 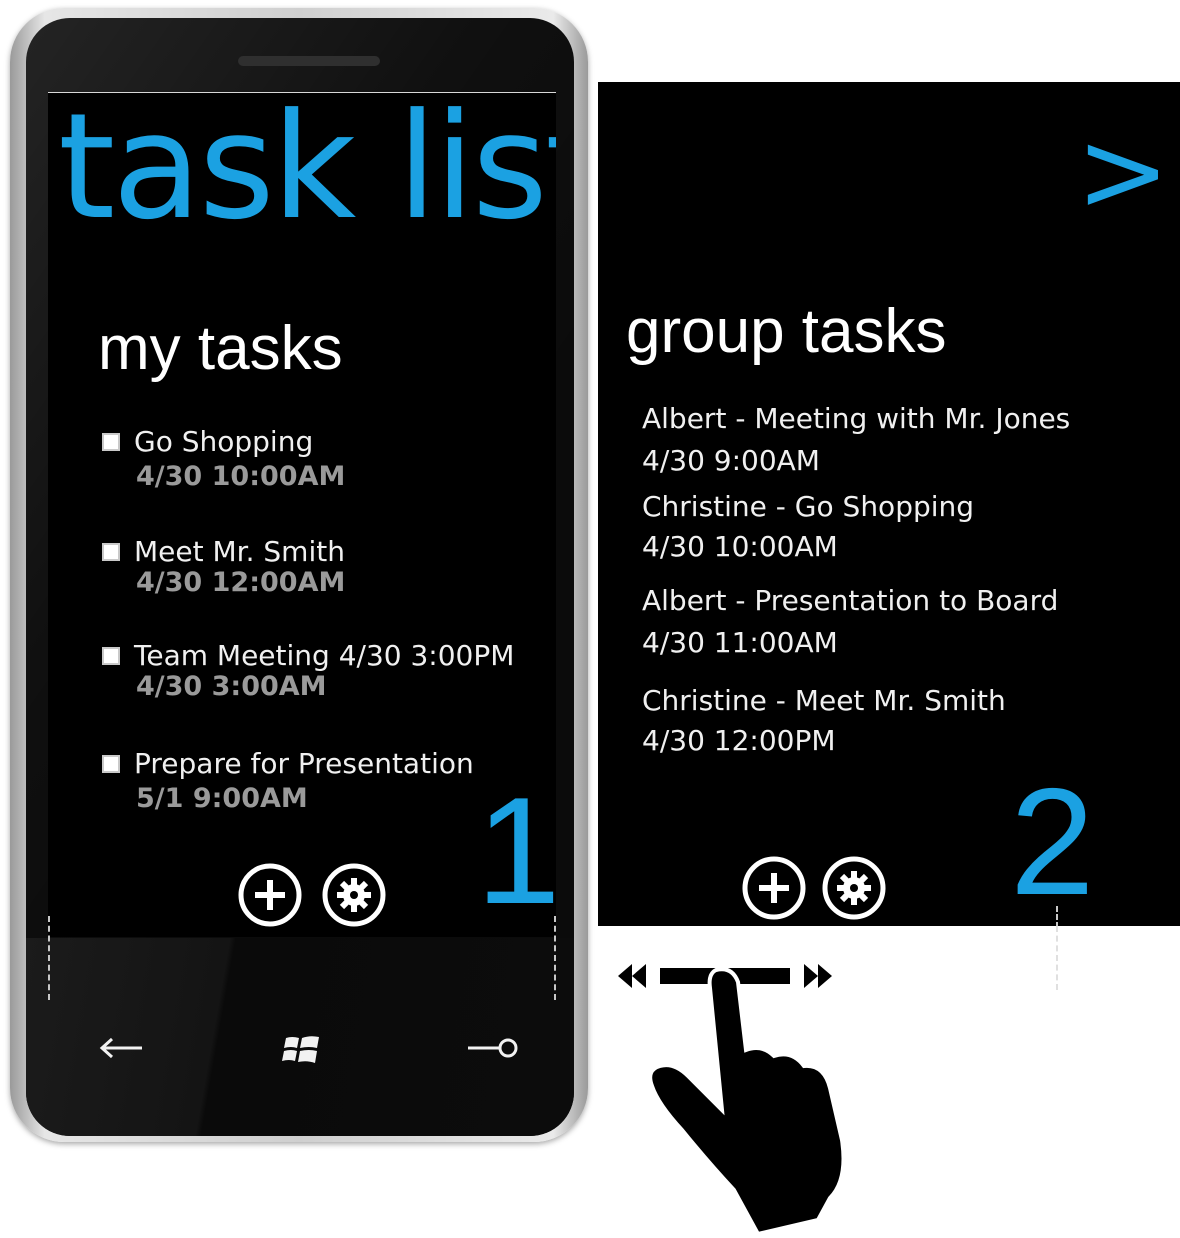 What do you see at coordinates (122, 1048) in the screenshot?
I see `back-icon` at bounding box center [122, 1048].